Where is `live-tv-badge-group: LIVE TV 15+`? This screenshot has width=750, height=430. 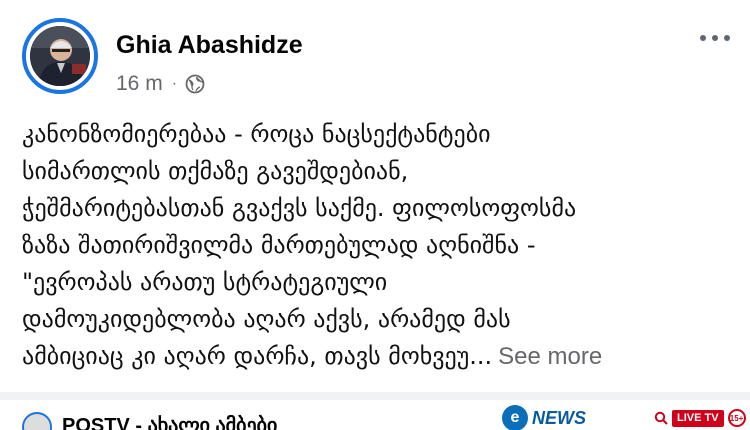 live-tv-badge-group: LIVE TV 15+ is located at coordinates (700, 418).